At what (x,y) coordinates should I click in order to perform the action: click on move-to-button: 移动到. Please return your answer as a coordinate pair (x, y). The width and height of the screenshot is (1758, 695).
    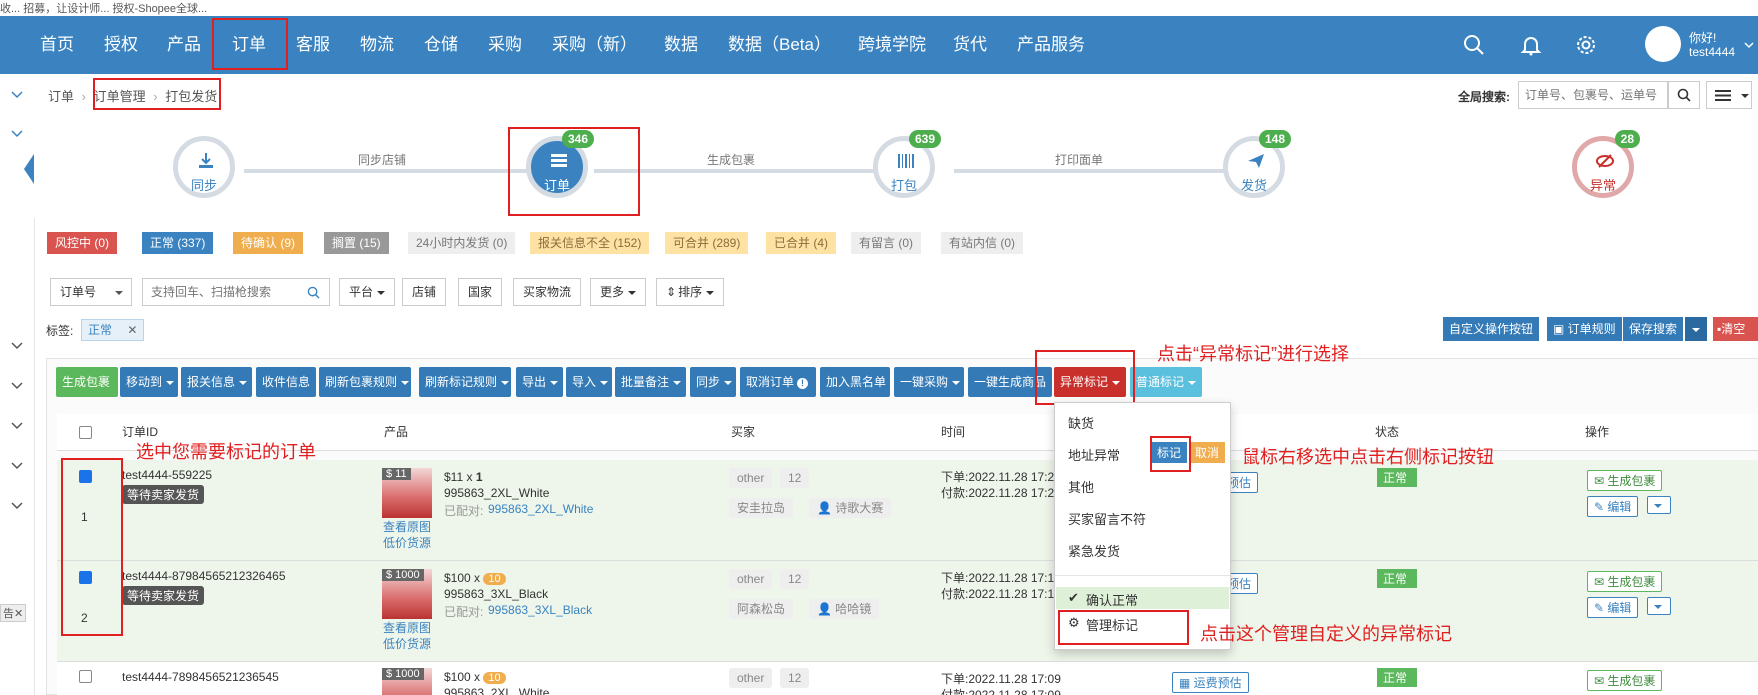
    Looking at the image, I should click on (149, 382).